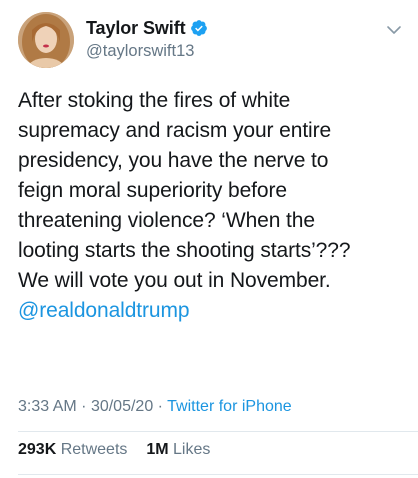  I want to click on display-name: Taylor Swift, so click(136, 28).